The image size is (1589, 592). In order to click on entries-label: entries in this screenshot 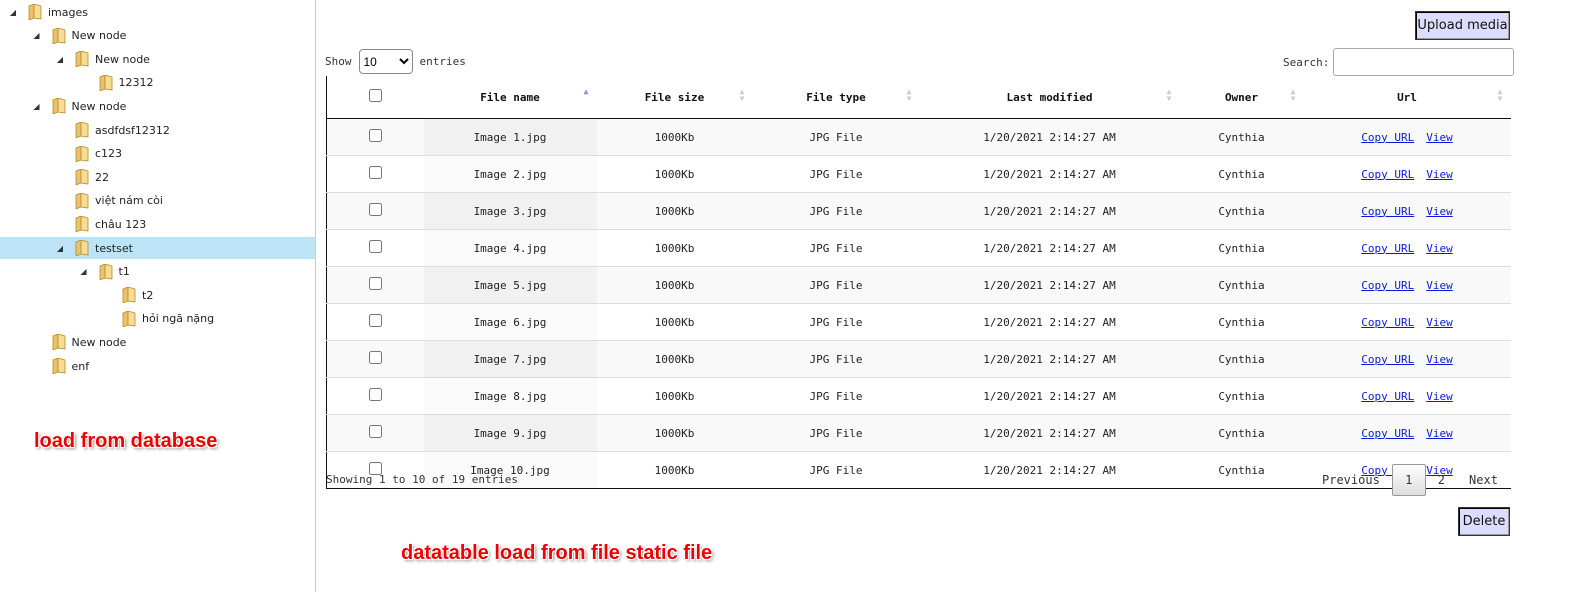, I will do `click(442, 61)`.